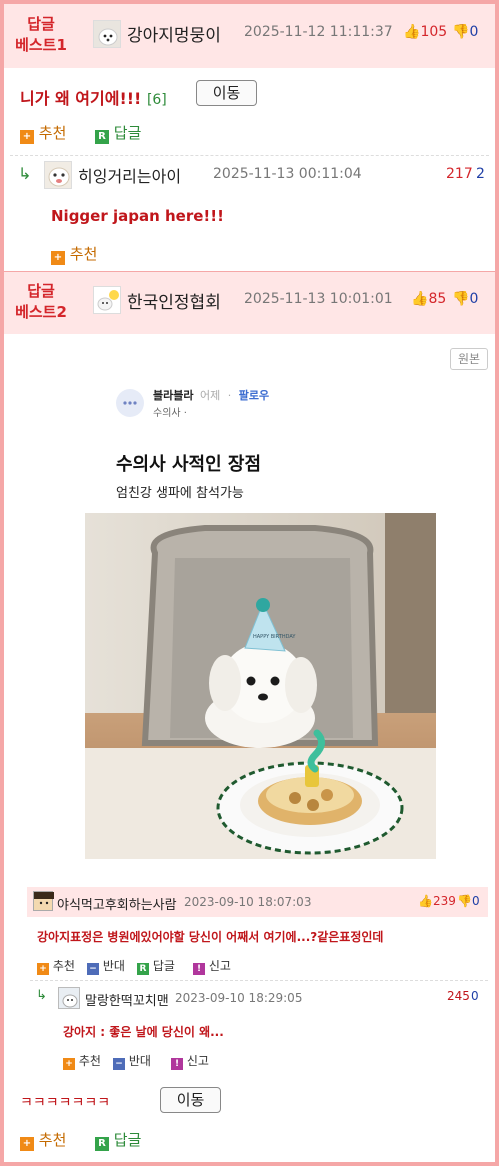 The height and width of the screenshot is (1166, 499). I want to click on best-tag-line2: 베스트2, so click(41, 312).